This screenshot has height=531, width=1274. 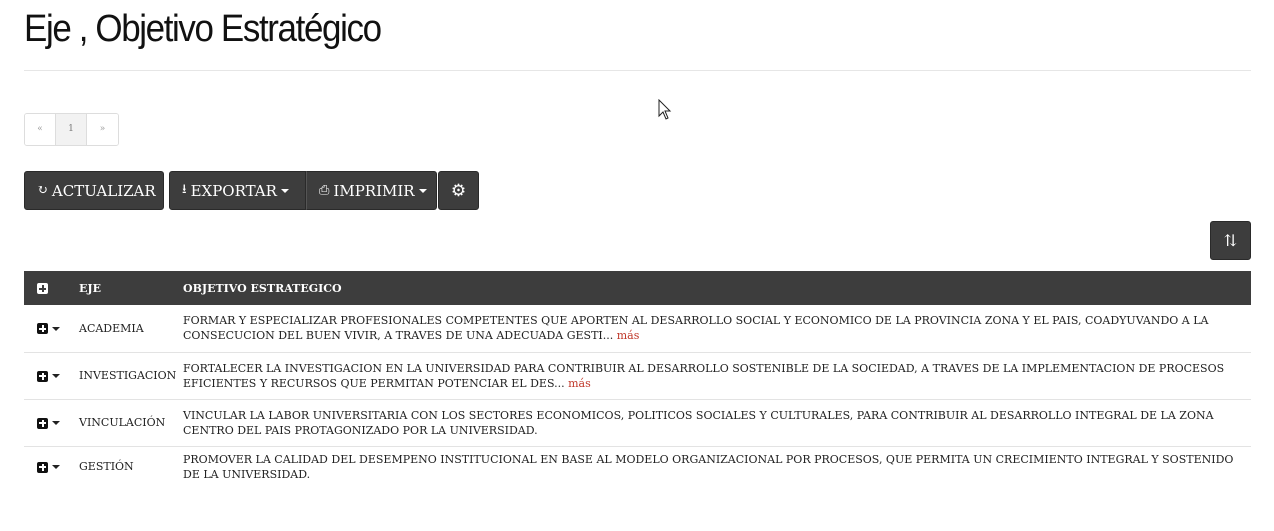 What do you see at coordinates (717, 288) in the screenshot?
I see `column-header-objetivo: OBJETIVO ESTRATEGICO` at bounding box center [717, 288].